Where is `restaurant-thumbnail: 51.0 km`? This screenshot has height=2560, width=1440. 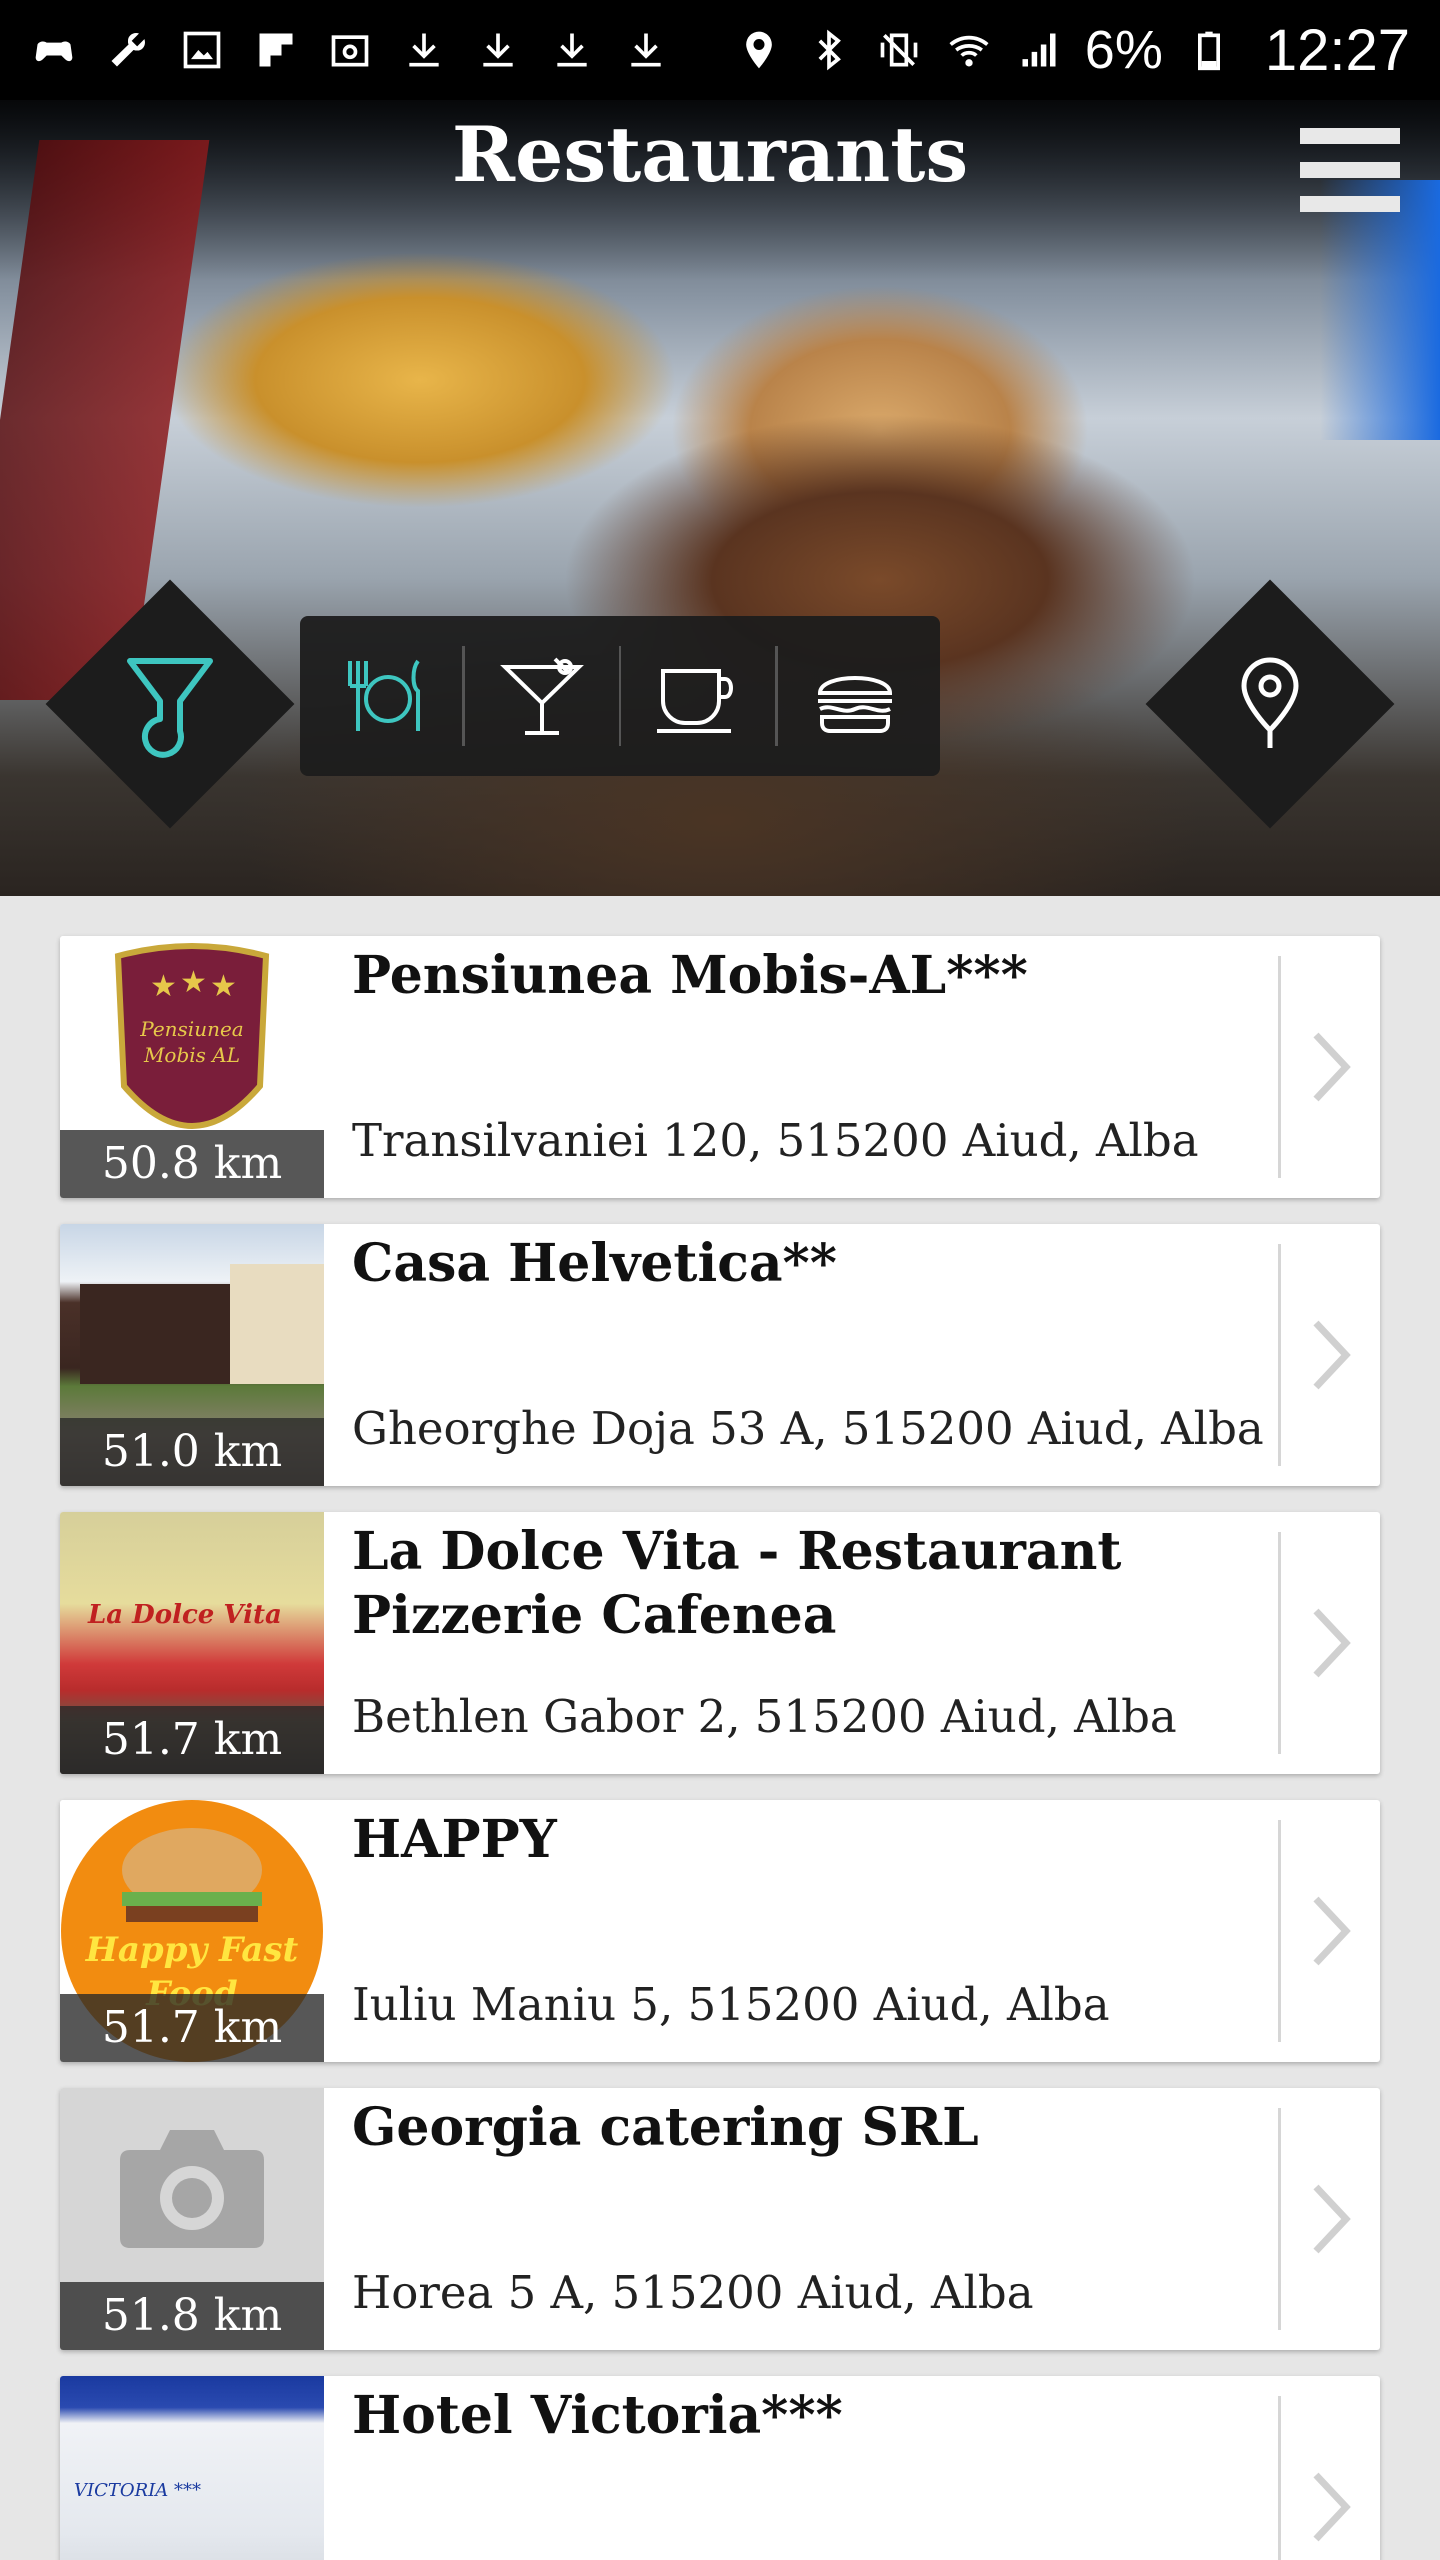
restaurant-thumbnail: 51.0 km is located at coordinates (192, 1355).